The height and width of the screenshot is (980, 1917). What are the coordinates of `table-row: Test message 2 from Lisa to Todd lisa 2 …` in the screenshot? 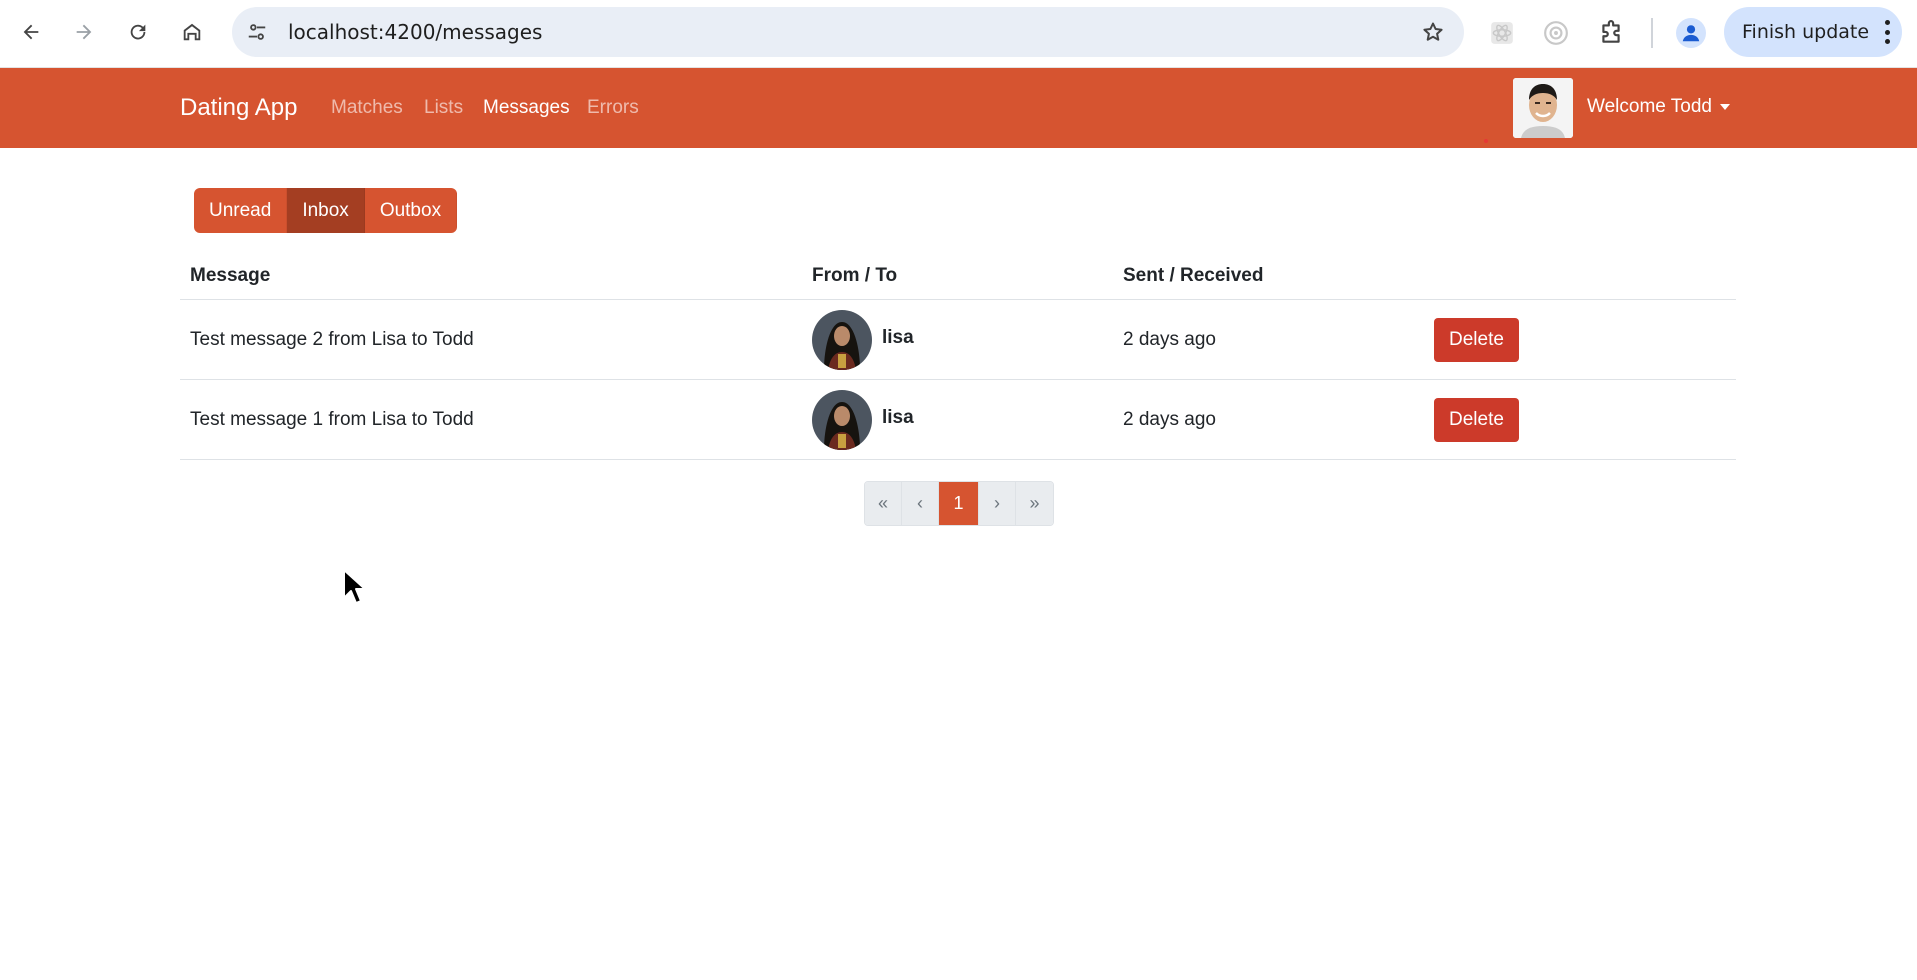 It's located at (958, 340).